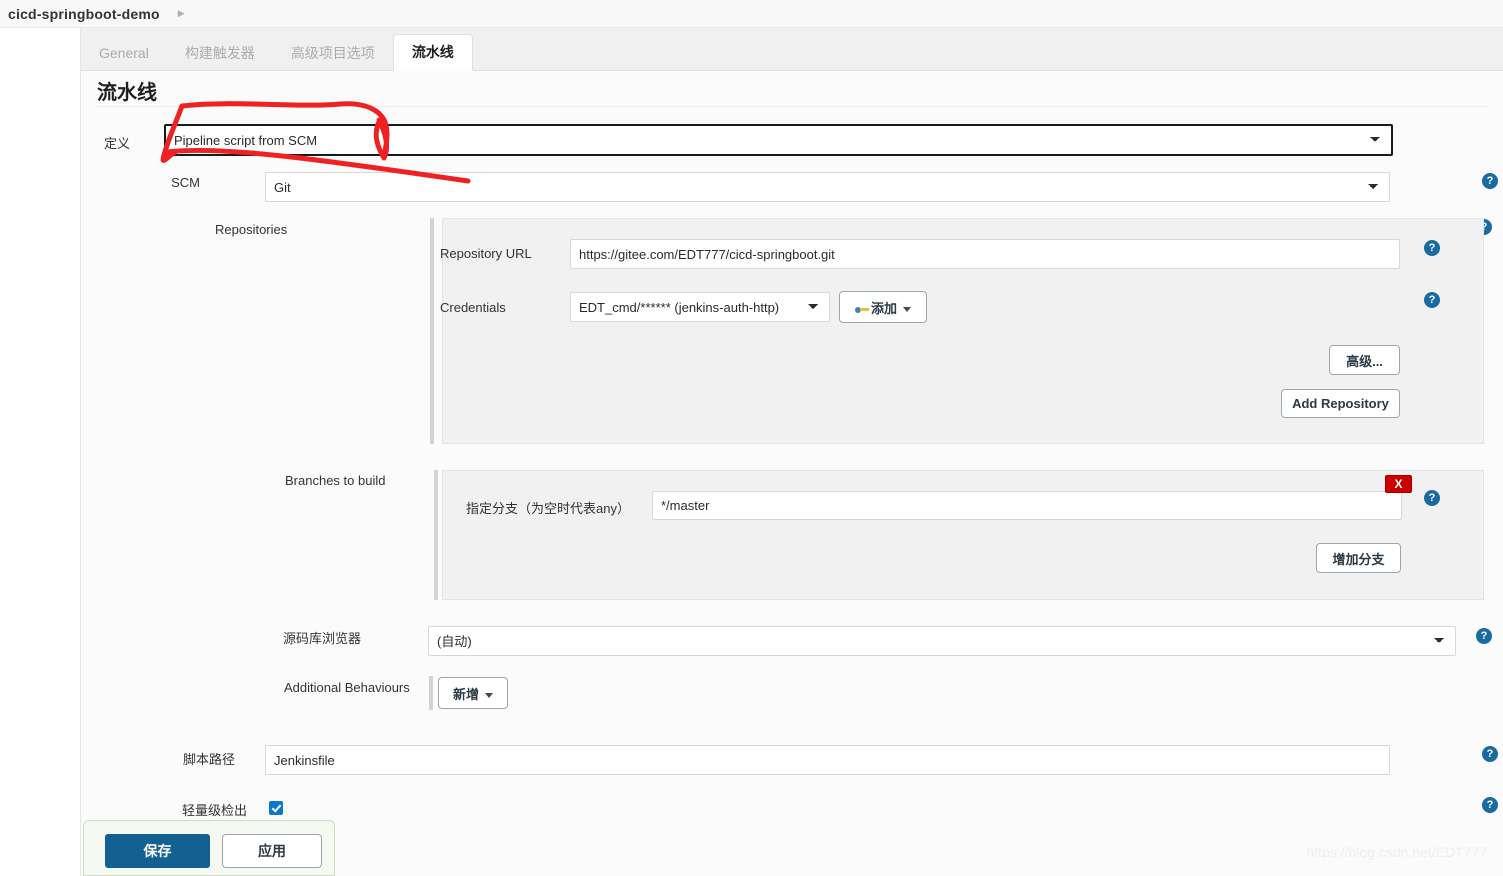  Describe the element at coordinates (963, 535) in the screenshot. I see `branches-panel` at that location.